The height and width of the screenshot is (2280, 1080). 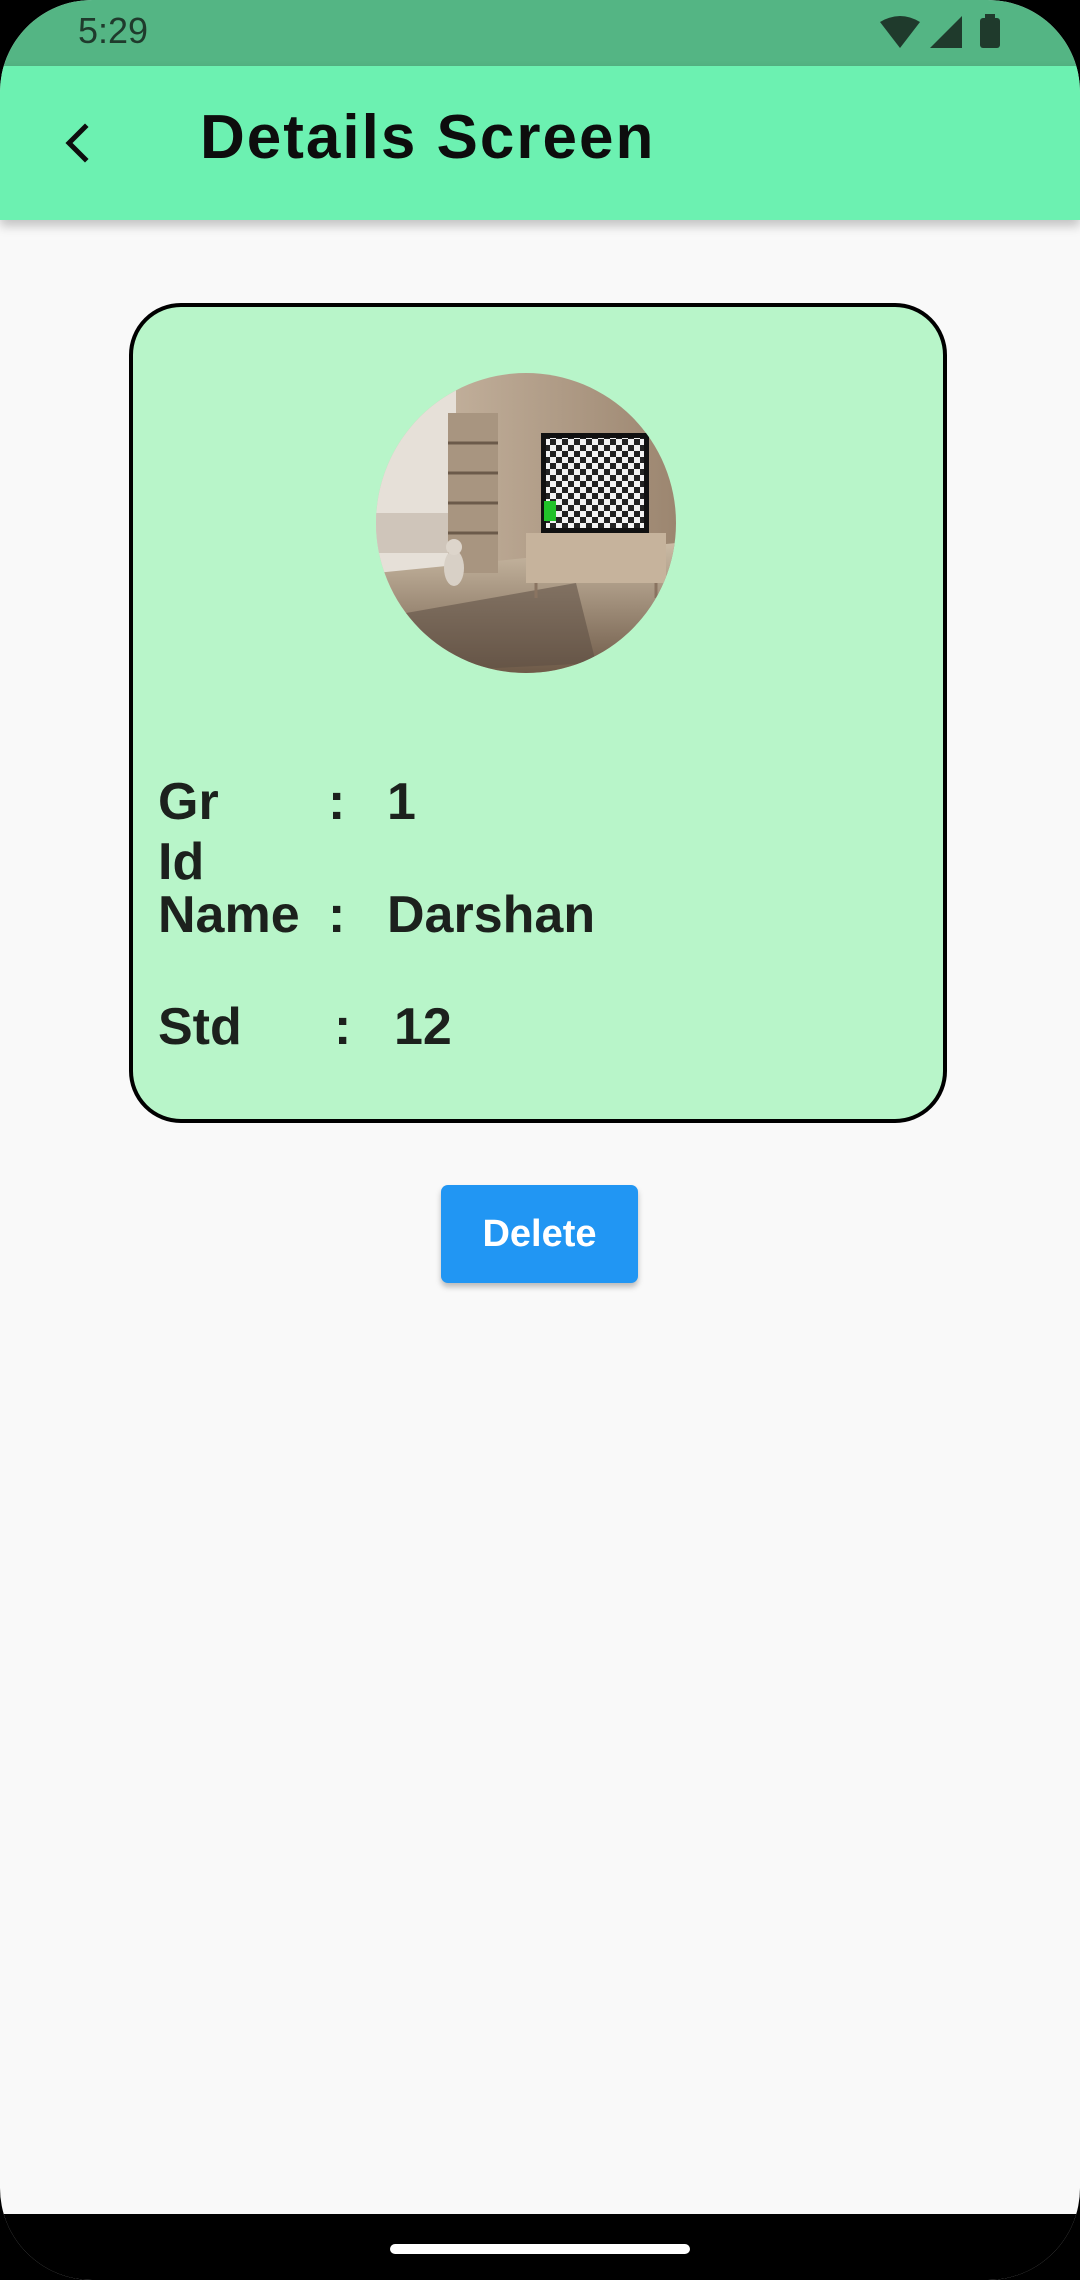 I want to click on field-label: Std, so click(x=200, y=1027).